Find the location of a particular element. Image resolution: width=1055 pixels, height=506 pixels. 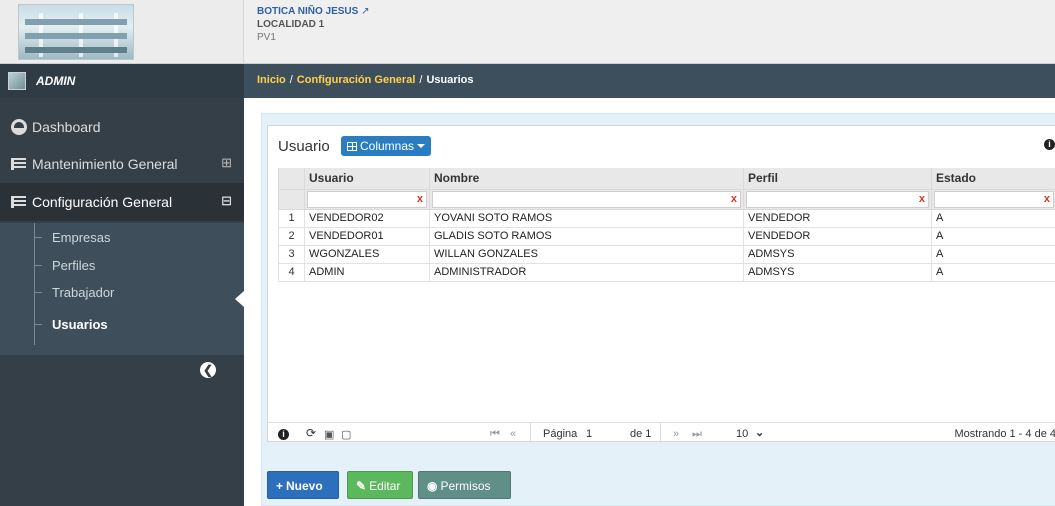

row-number: 2 is located at coordinates (291, 236).